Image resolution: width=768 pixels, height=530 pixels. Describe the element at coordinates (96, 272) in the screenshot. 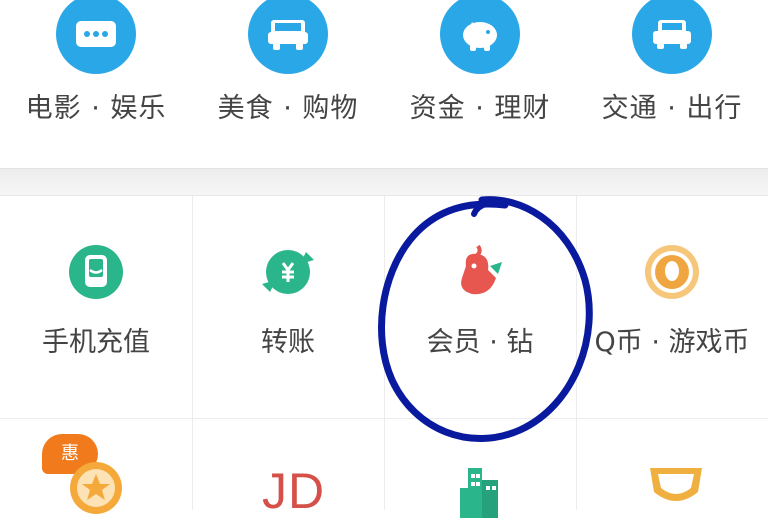

I see `phone-recharge-icon` at that location.